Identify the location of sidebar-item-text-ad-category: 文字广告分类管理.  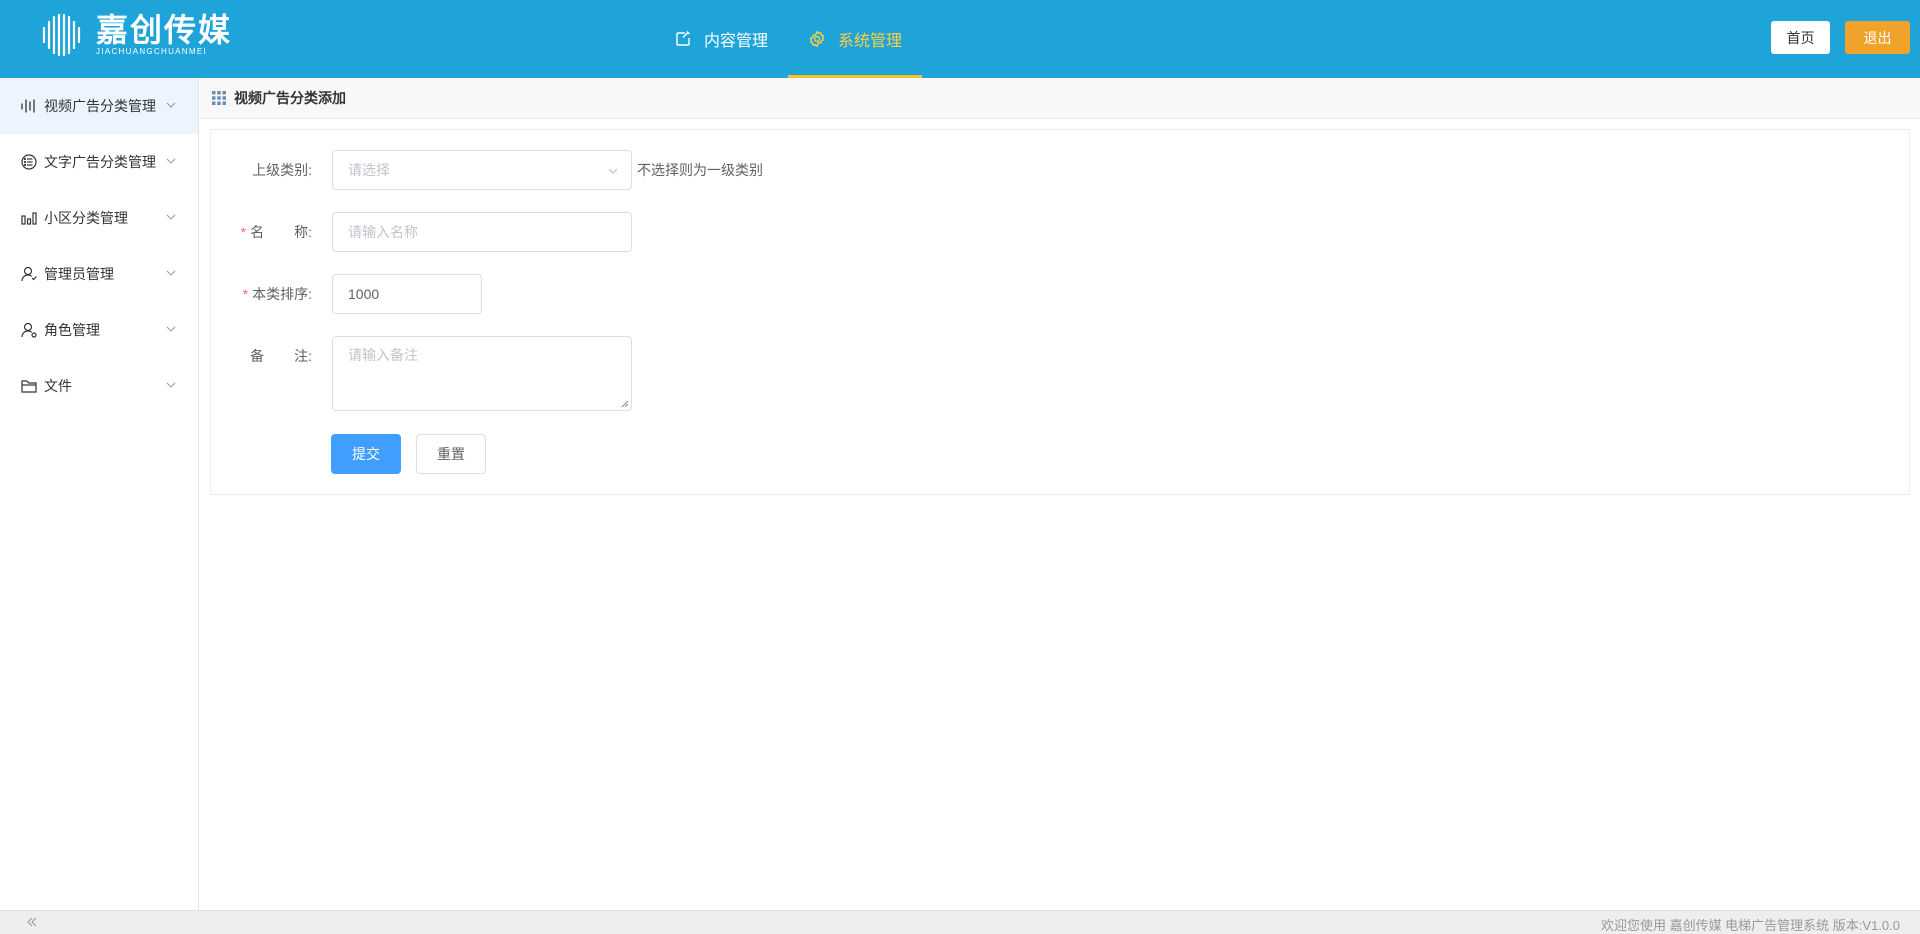
(99, 162).